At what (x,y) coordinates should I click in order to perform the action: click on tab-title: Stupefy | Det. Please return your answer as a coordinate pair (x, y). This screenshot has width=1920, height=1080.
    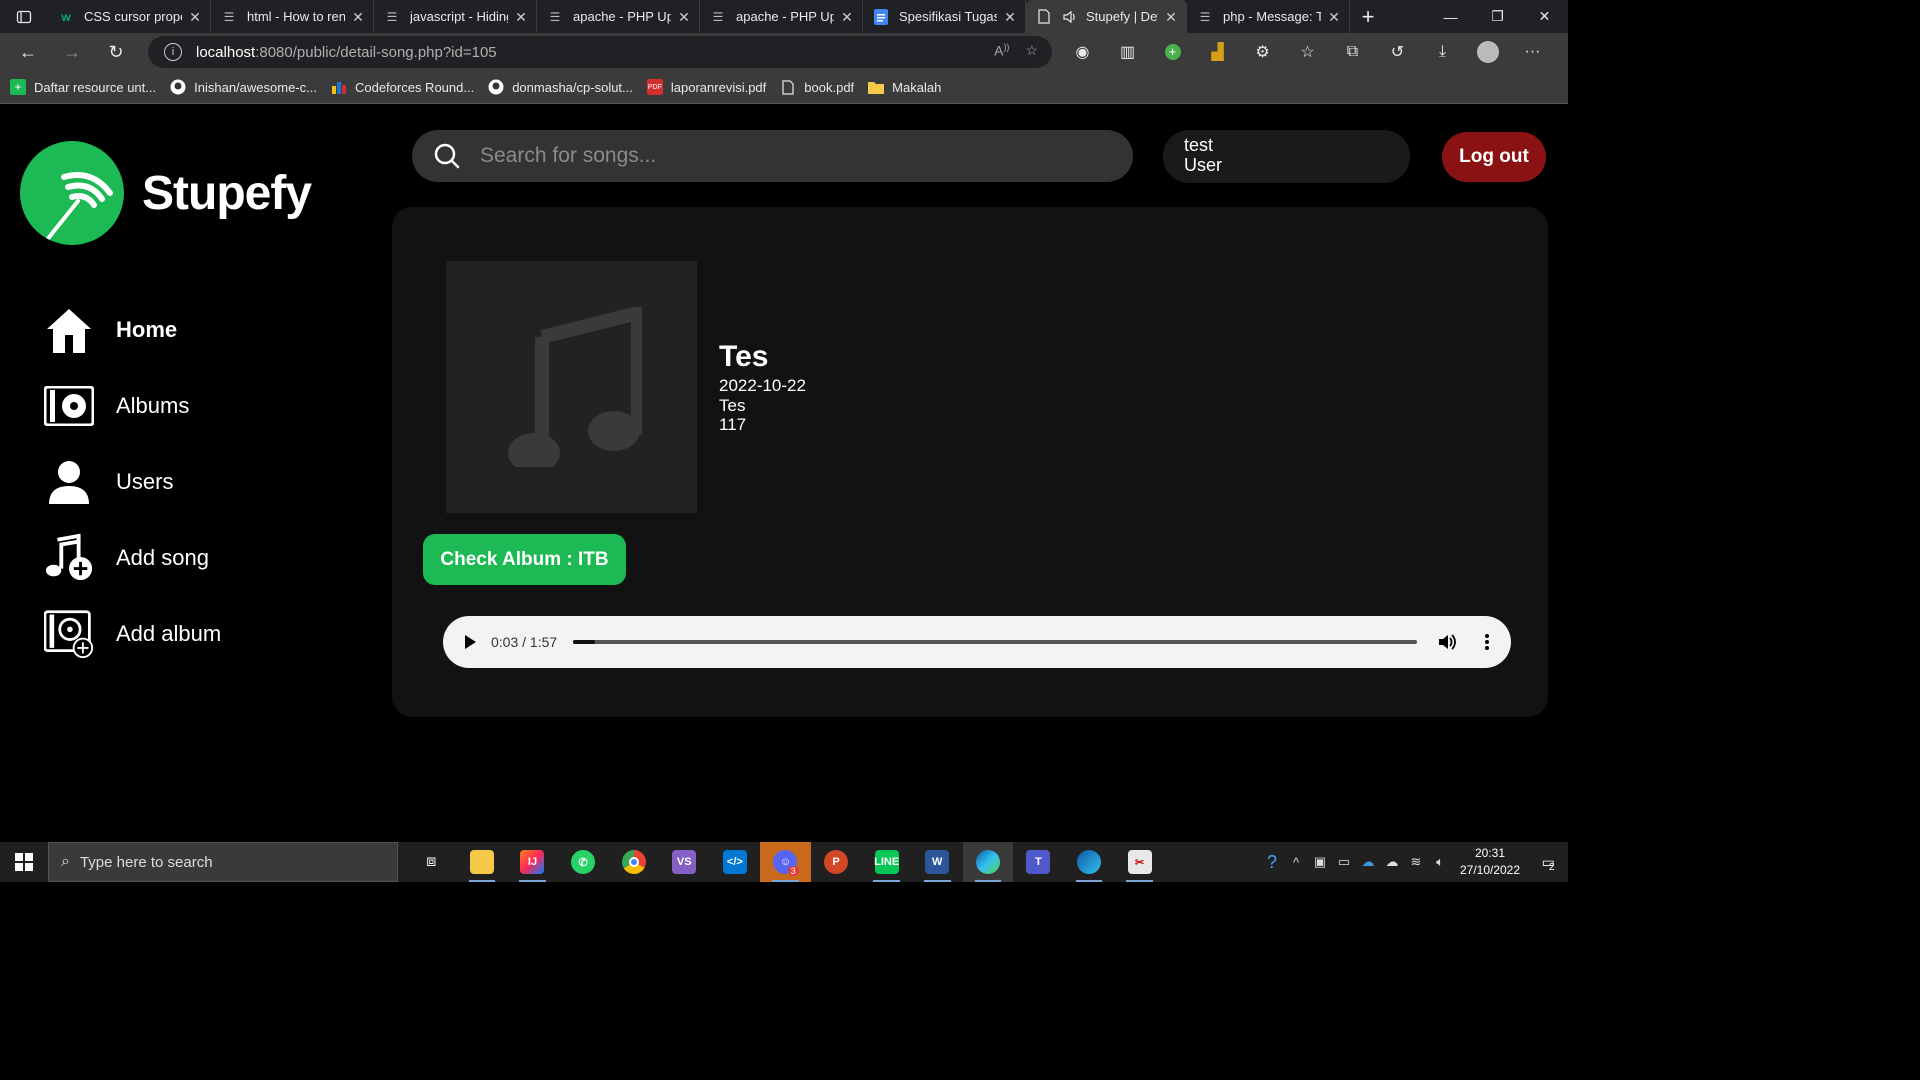
    Looking at the image, I should click on (1122, 16).